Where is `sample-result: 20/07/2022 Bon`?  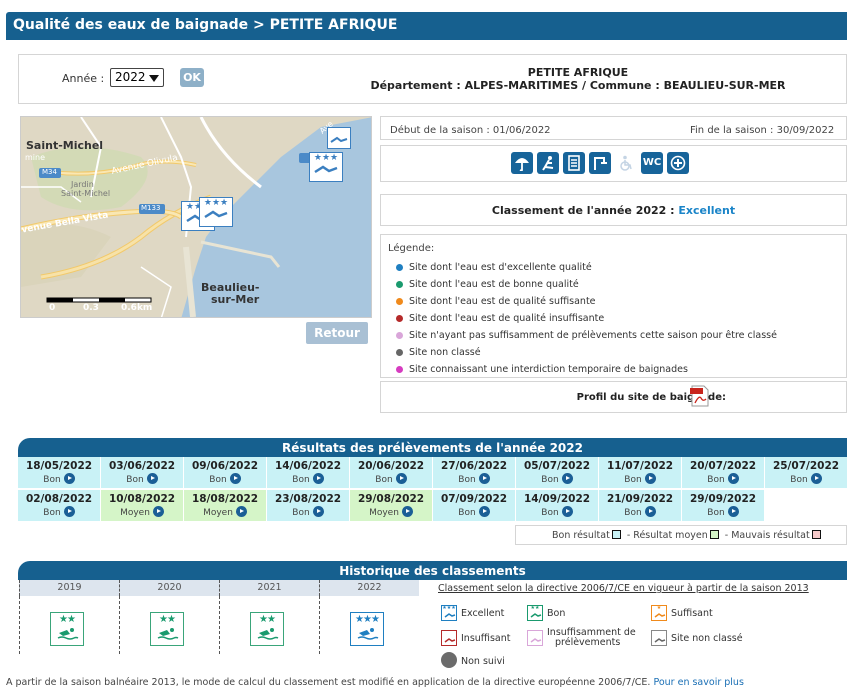
sample-result: 20/07/2022 Bon is located at coordinates (723, 473).